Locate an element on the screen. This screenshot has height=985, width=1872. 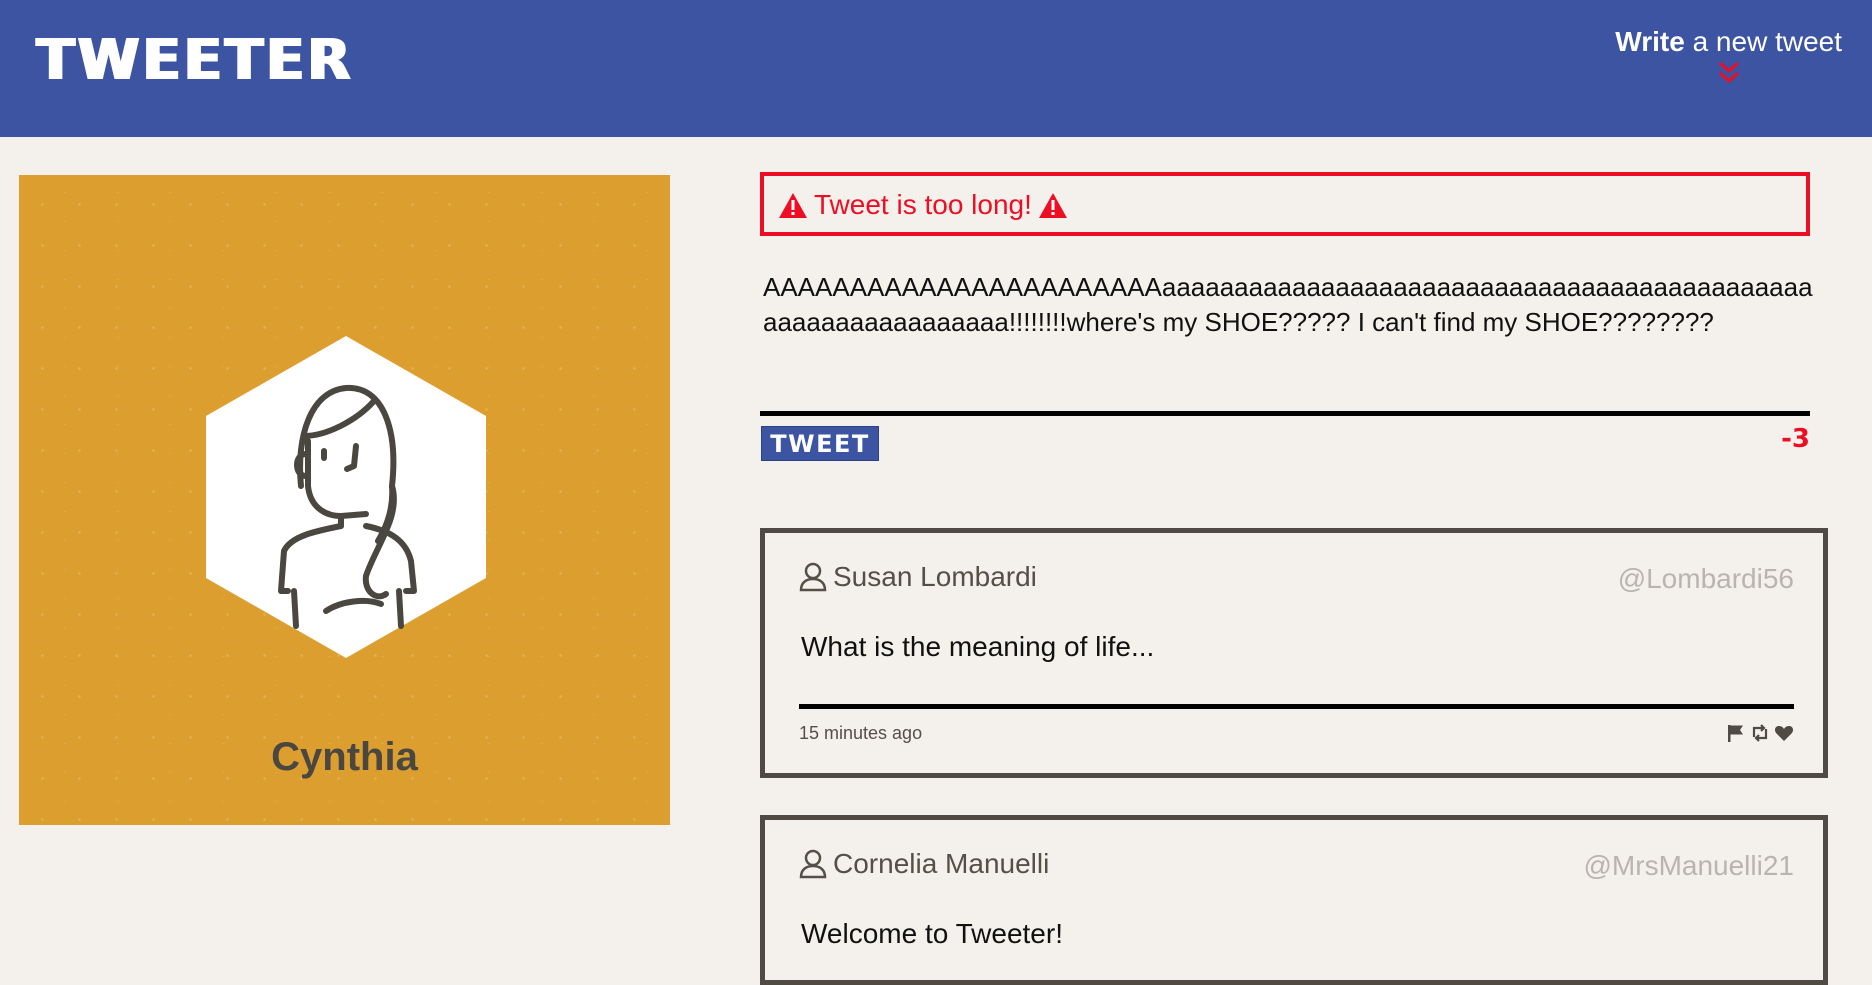
tweet-author-name: Susan Lombardi is located at coordinates (935, 576).